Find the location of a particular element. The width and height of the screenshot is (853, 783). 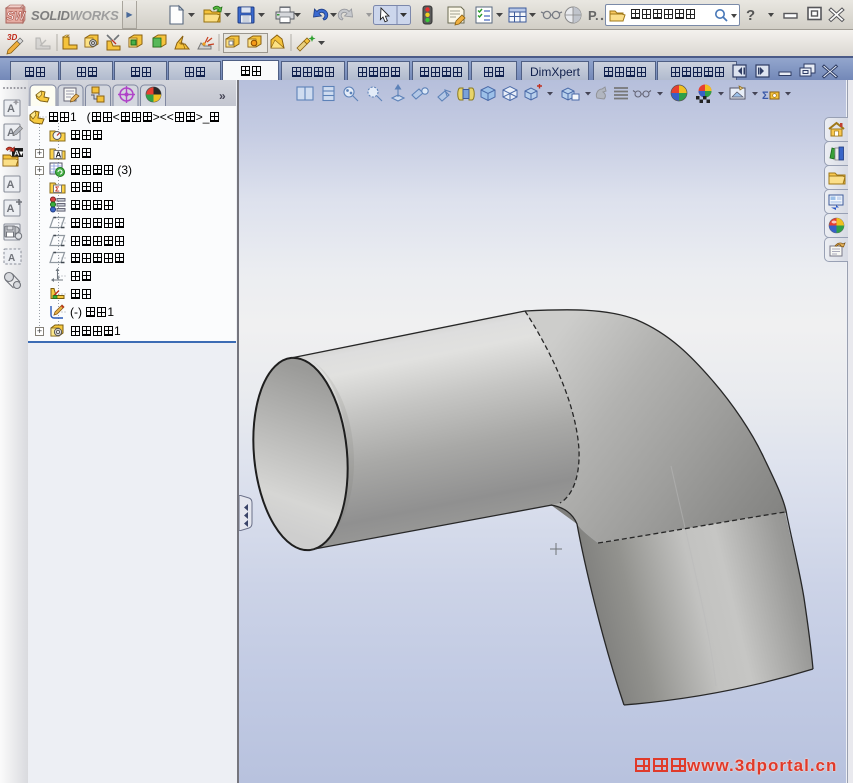

svg-text: P. is located at coordinates (593, 15).